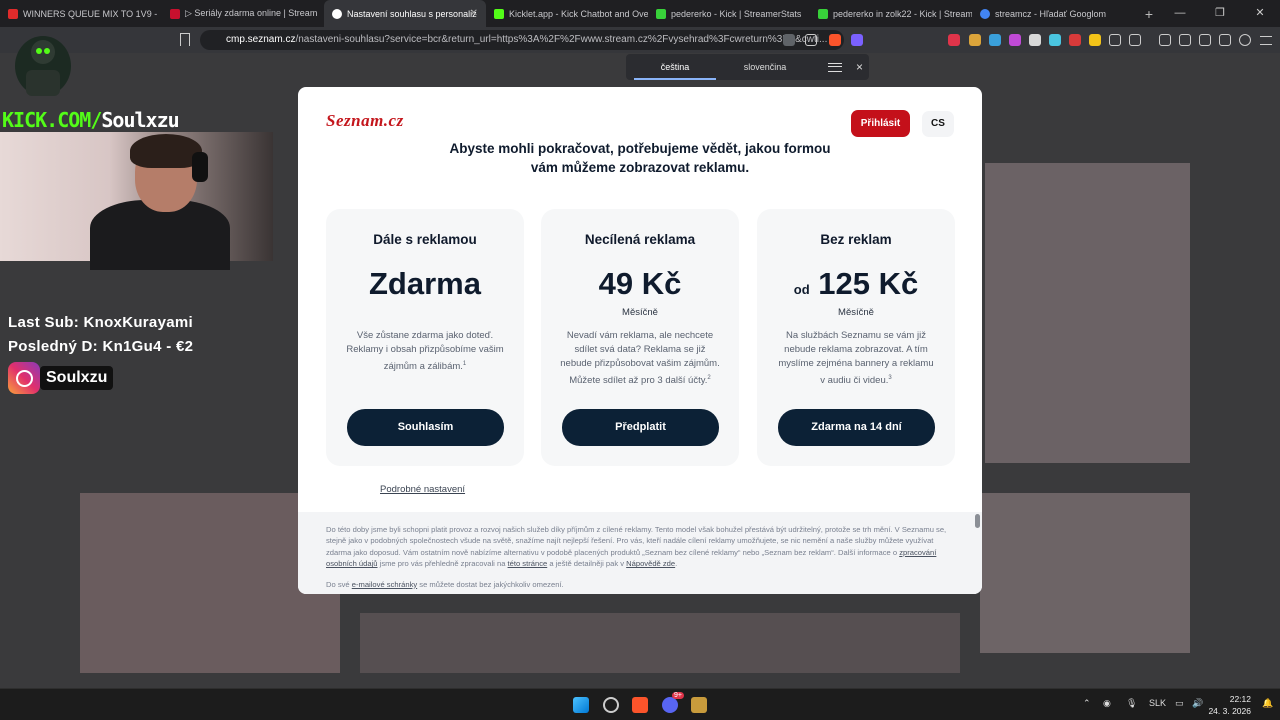 This screenshot has height=720, width=1280. I want to click on tab-2-active: Nastavení souhlasu s personaliz ✕, so click(405, 13).